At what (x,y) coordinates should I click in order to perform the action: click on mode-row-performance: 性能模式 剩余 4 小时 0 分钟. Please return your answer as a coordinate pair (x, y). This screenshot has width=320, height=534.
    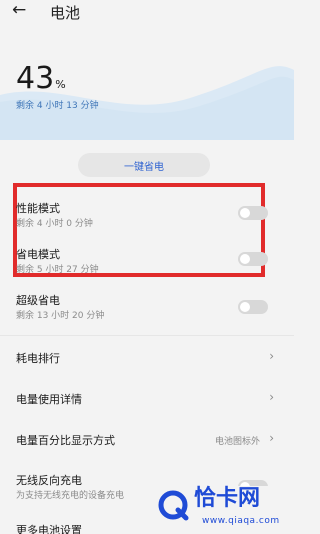
    Looking at the image, I should click on (147, 216).